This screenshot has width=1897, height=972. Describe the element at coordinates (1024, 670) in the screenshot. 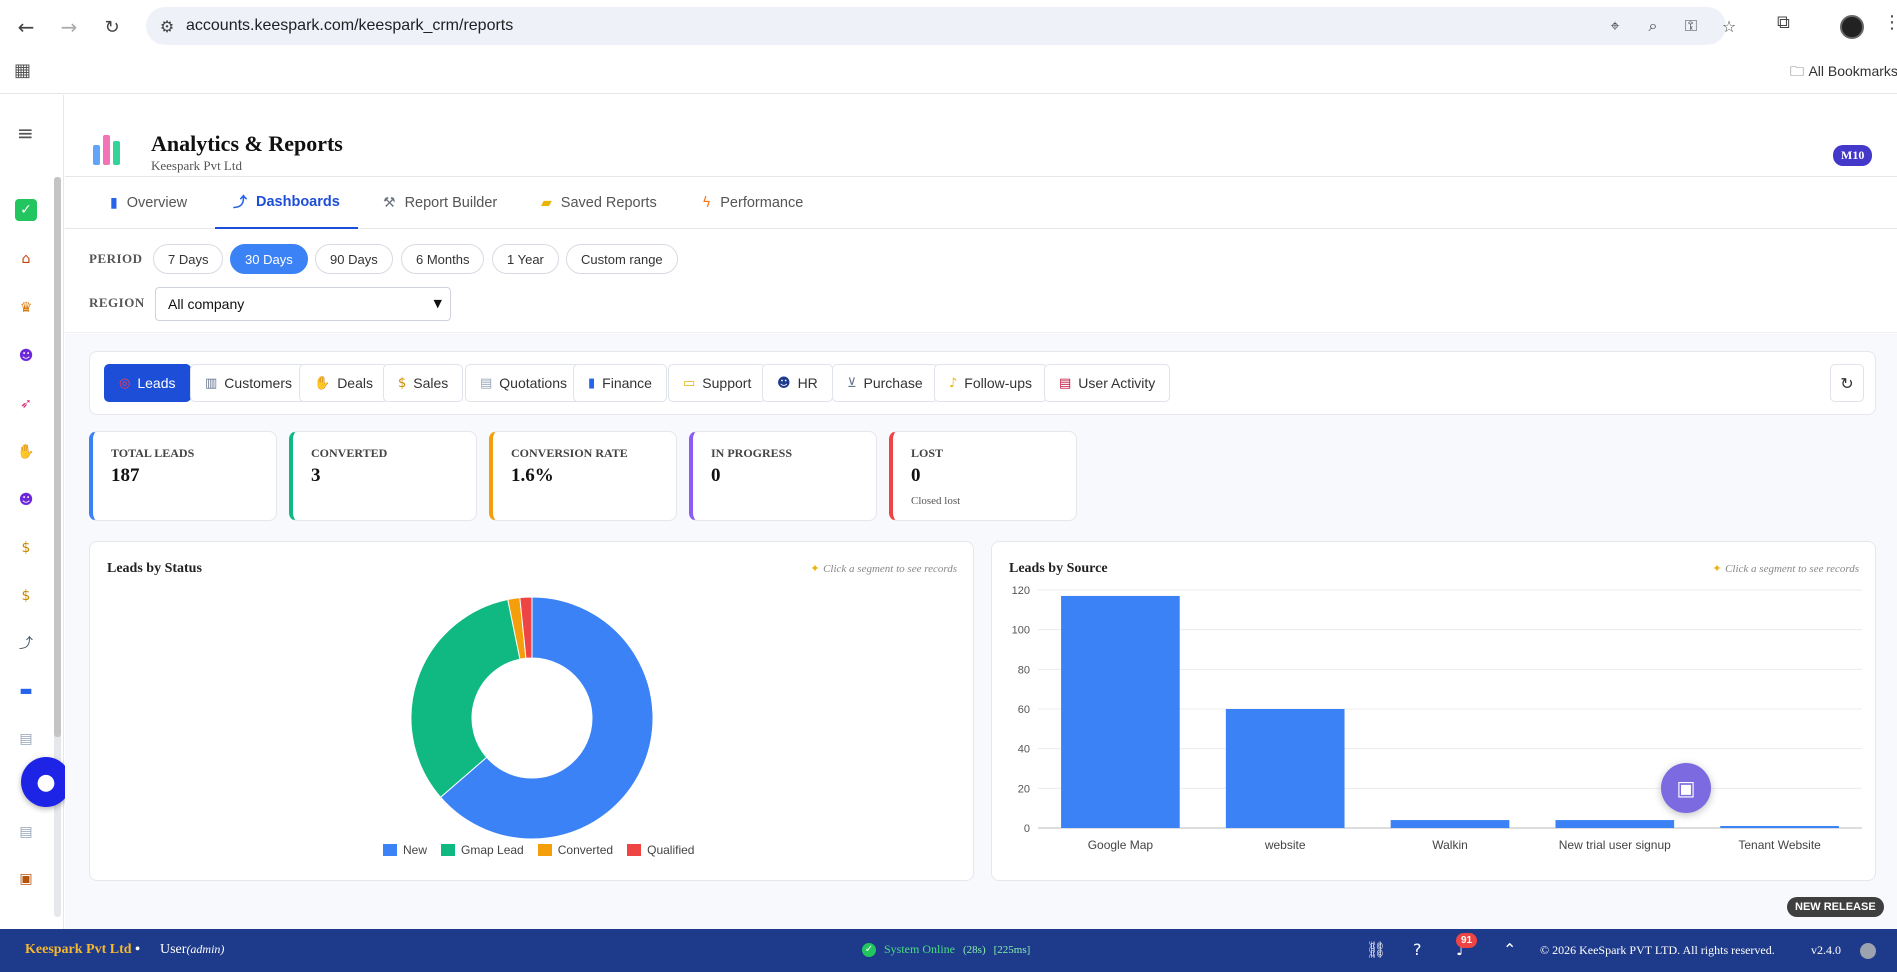

I see `y-tick-label: 80` at that location.